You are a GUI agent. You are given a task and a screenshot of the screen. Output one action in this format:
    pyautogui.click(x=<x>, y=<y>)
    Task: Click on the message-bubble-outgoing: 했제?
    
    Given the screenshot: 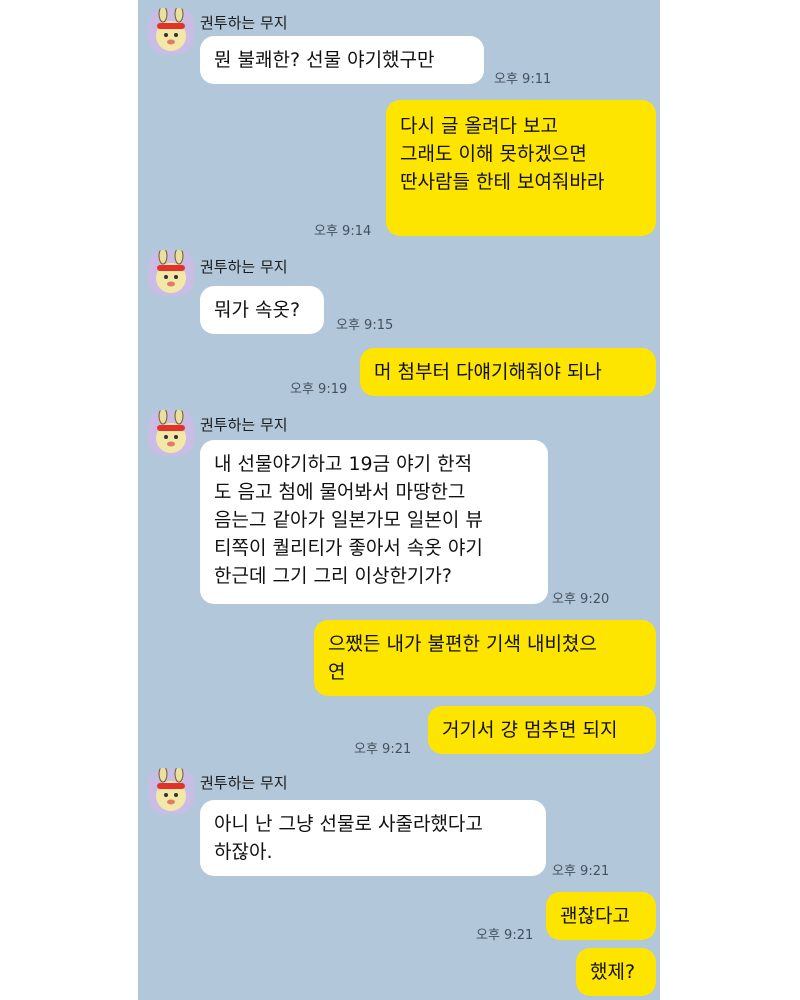 What is the action you would take?
    pyautogui.click(x=616, y=972)
    